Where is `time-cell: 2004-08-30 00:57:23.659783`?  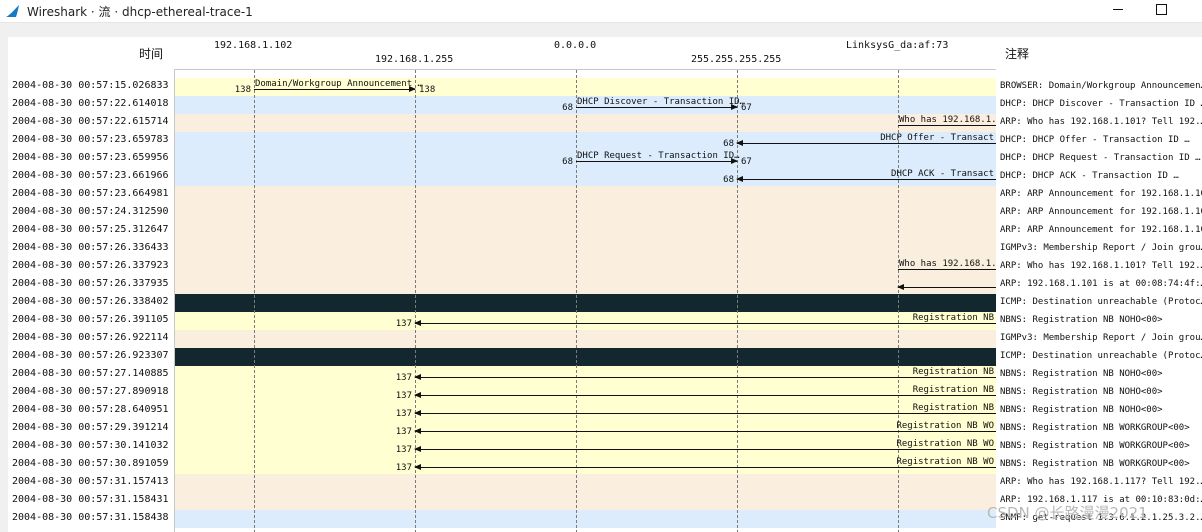
time-cell: 2004-08-30 00:57:23.659783 is located at coordinates (90, 140).